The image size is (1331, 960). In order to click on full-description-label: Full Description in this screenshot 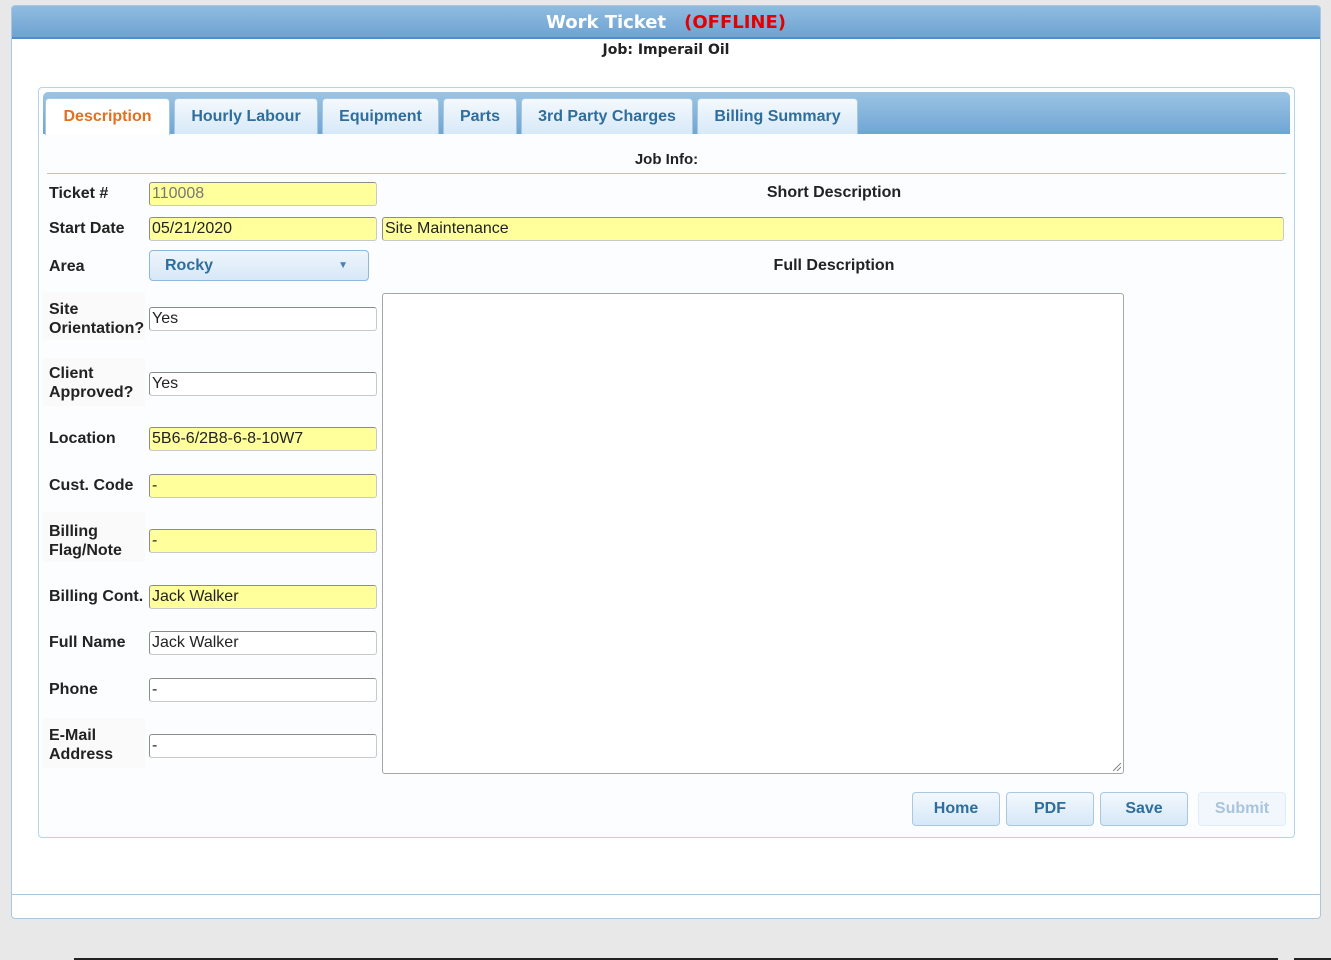, I will do `click(834, 265)`.